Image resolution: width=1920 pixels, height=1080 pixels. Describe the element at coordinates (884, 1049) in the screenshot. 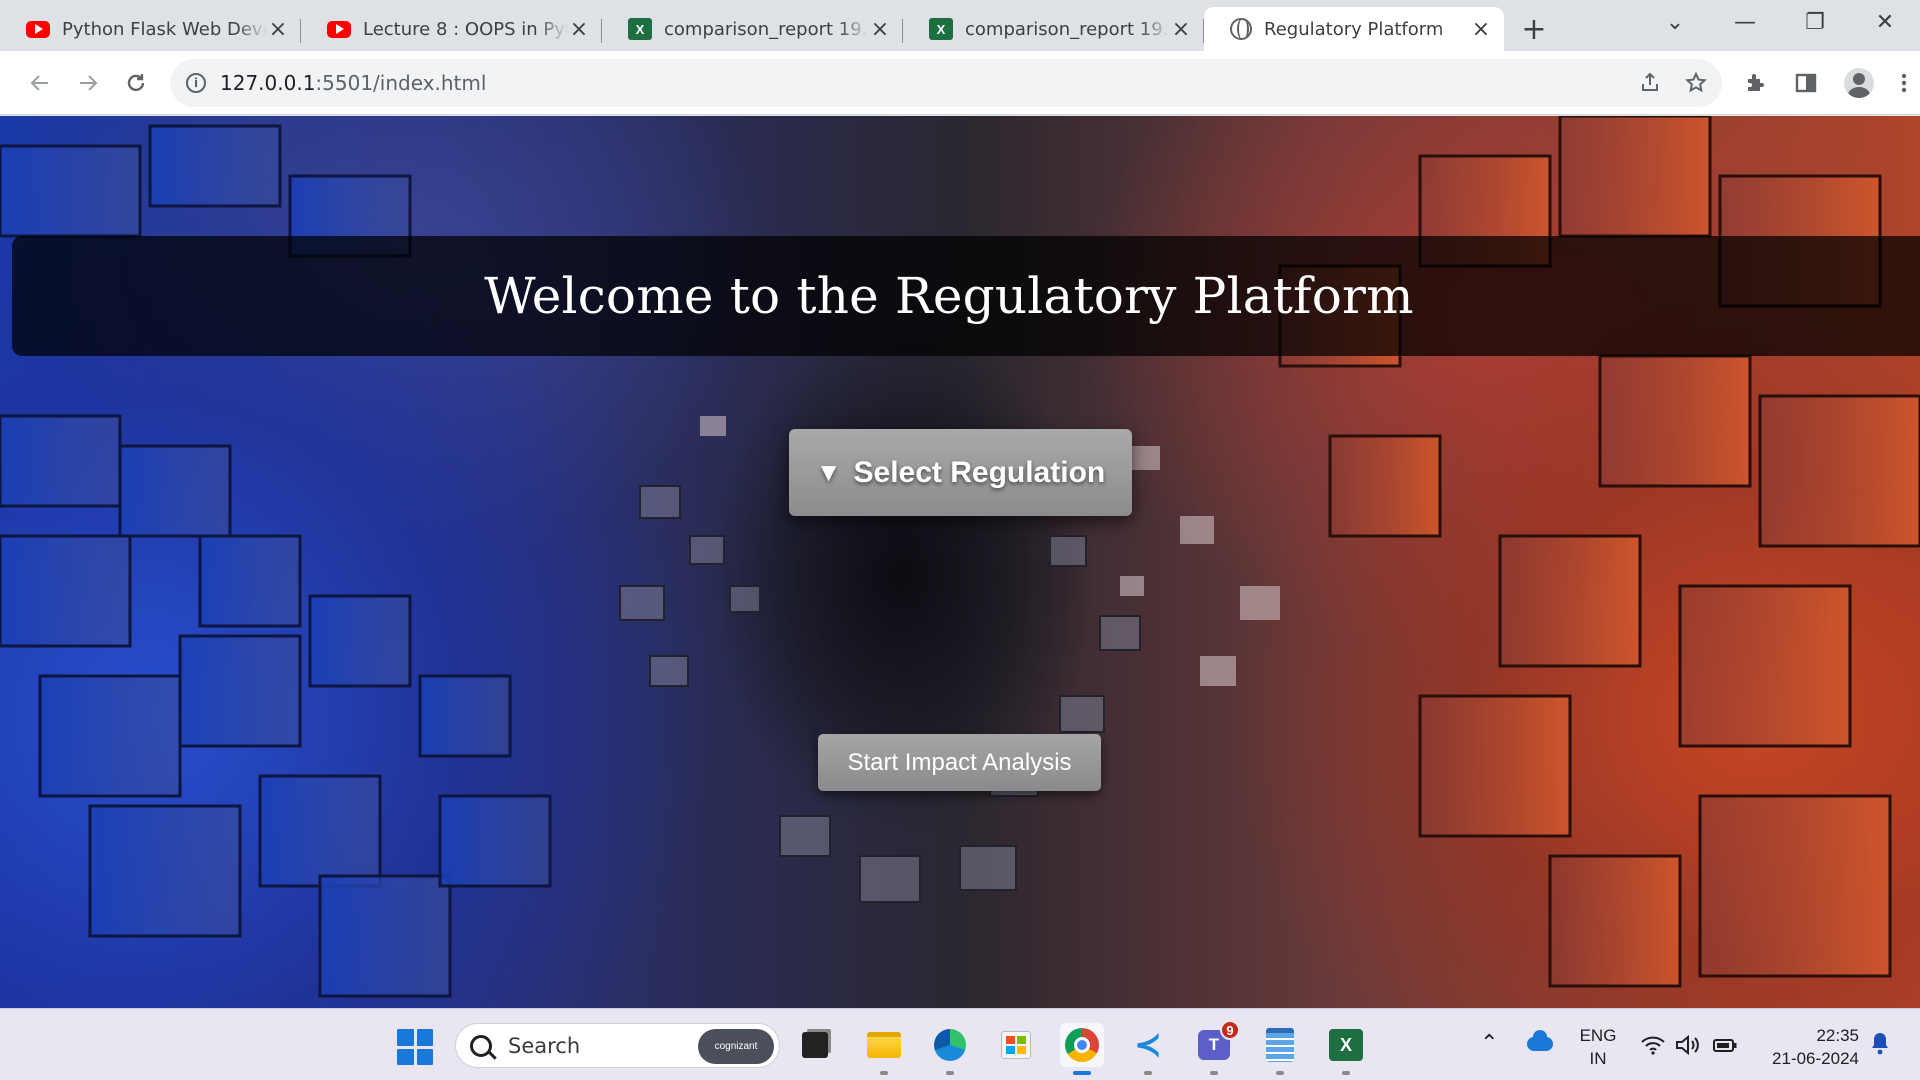

I see `file-explorer-icon` at that location.